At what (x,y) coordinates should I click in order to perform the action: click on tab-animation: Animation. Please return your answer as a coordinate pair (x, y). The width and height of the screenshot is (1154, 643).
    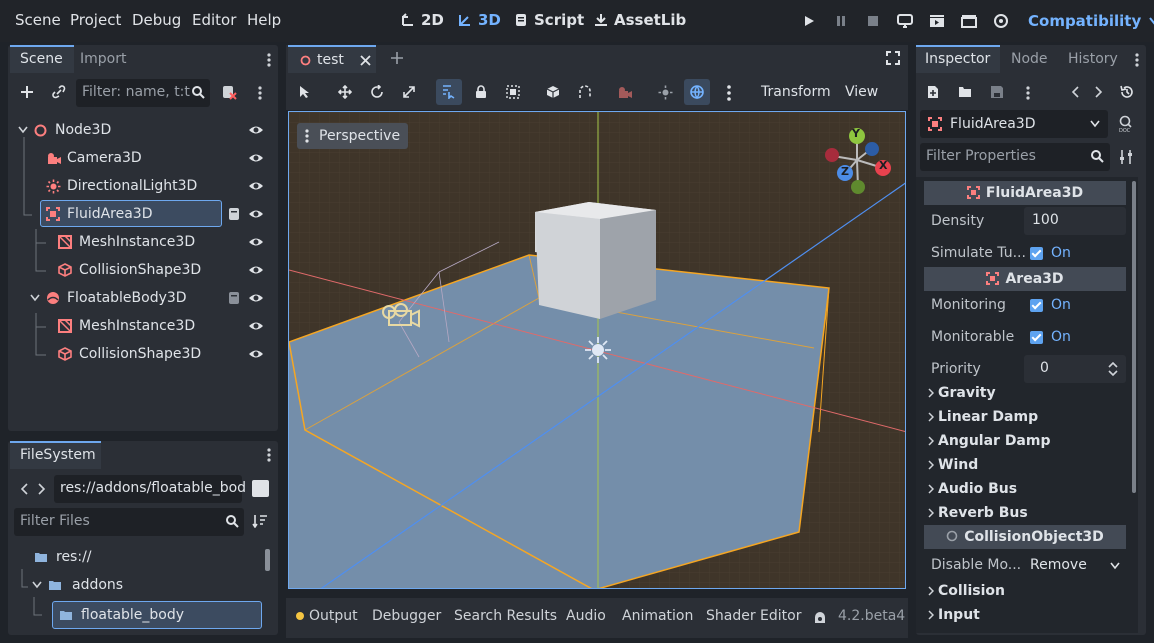
    Looking at the image, I should click on (657, 616).